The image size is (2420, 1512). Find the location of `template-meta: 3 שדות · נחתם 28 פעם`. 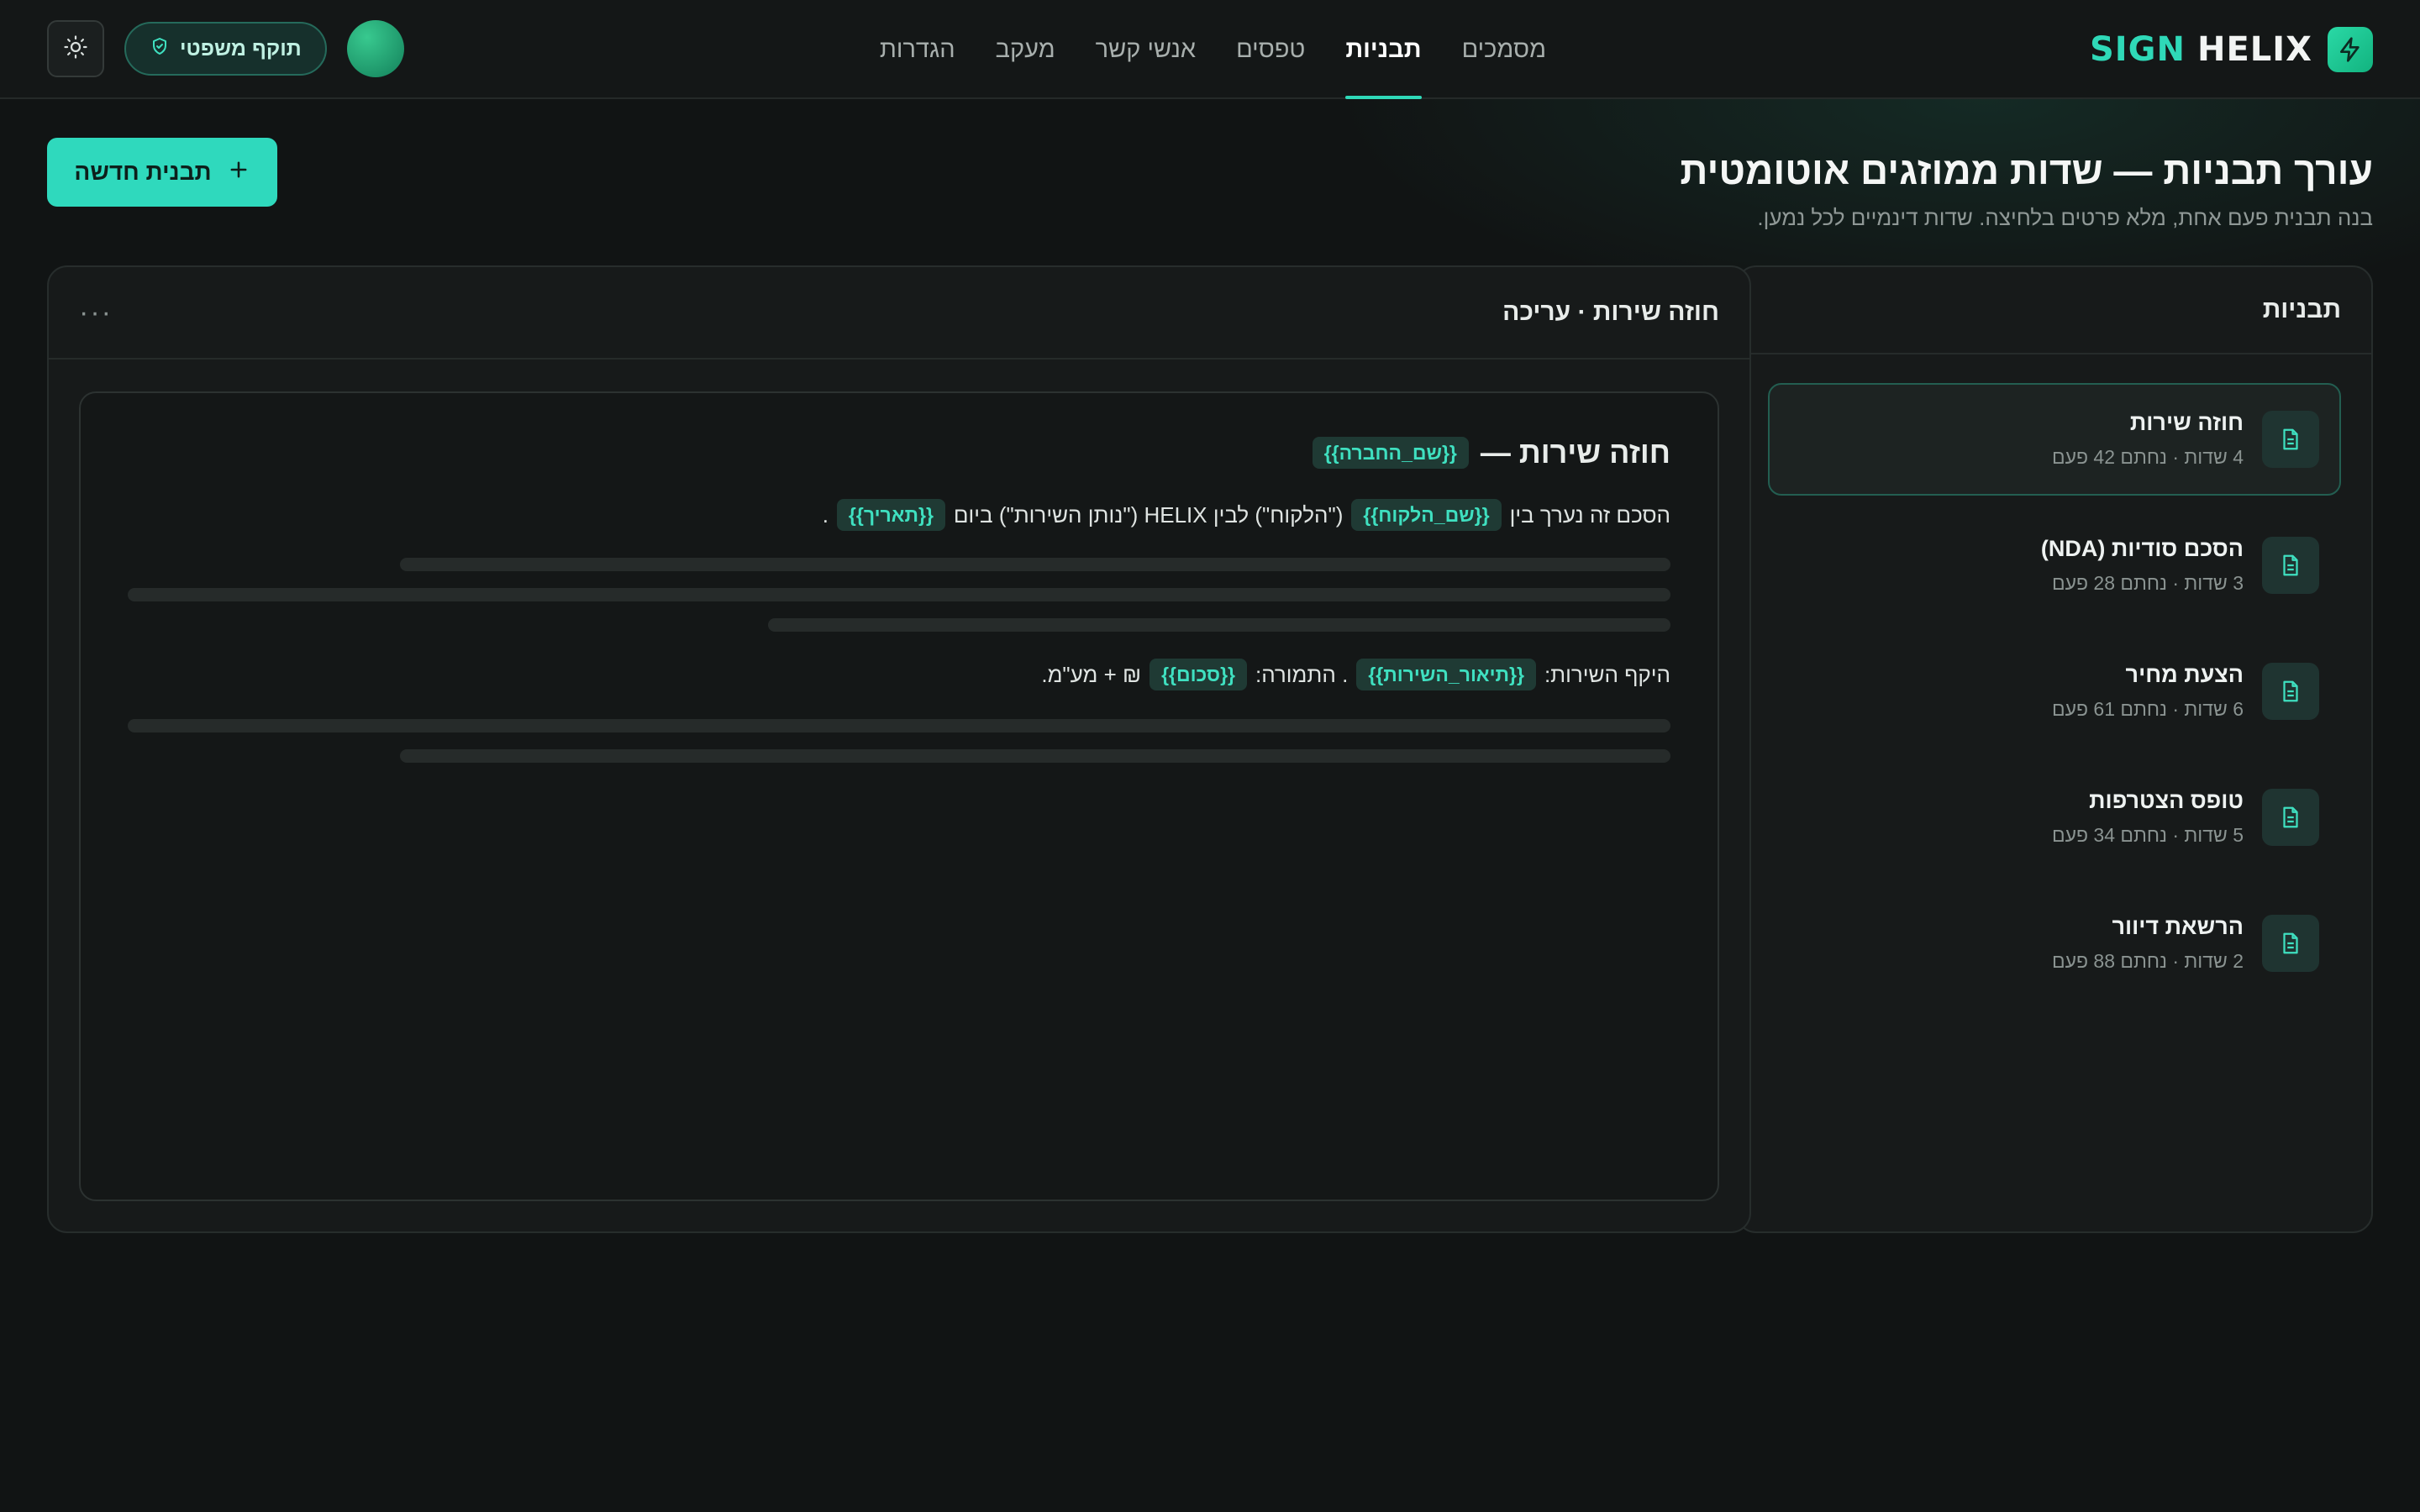

template-meta: 3 שדות · נחתם 28 פעם is located at coordinates (2148, 583).